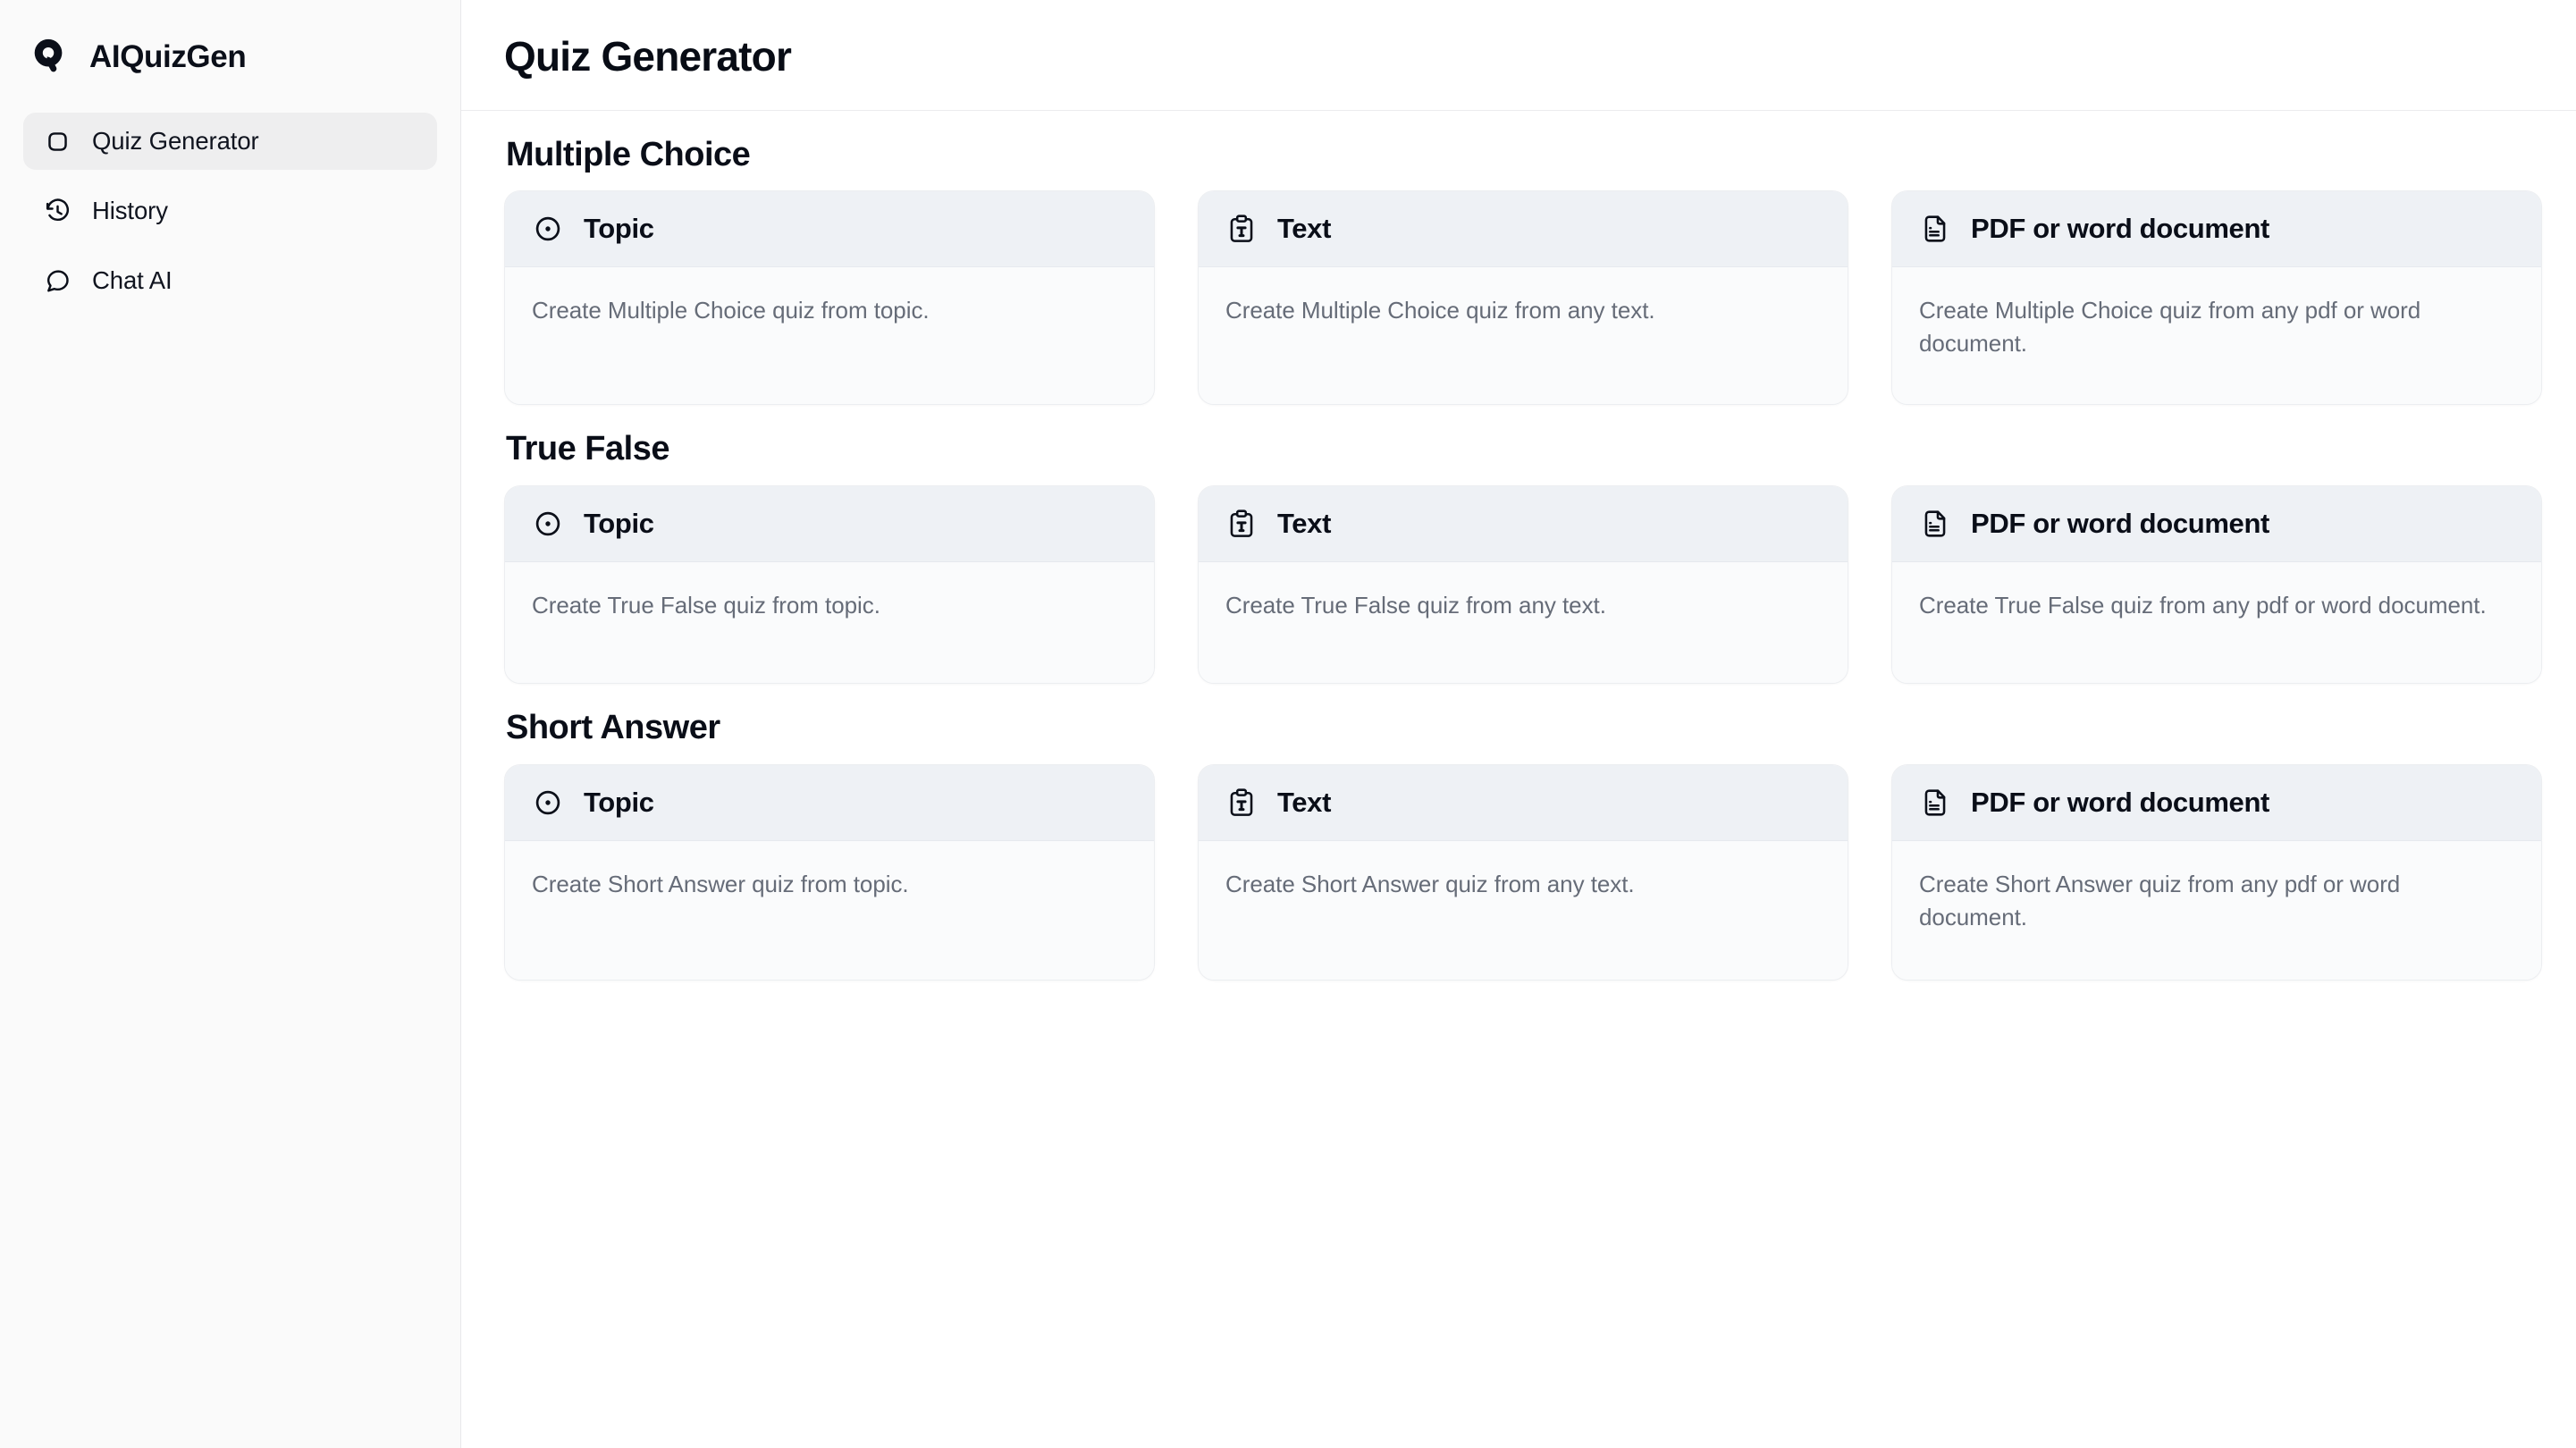 This screenshot has height=1448, width=2576. What do you see at coordinates (830, 622) in the screenshot?
I see `card-body: Create True False quiz from topic.` at bounding box center [830, 622].